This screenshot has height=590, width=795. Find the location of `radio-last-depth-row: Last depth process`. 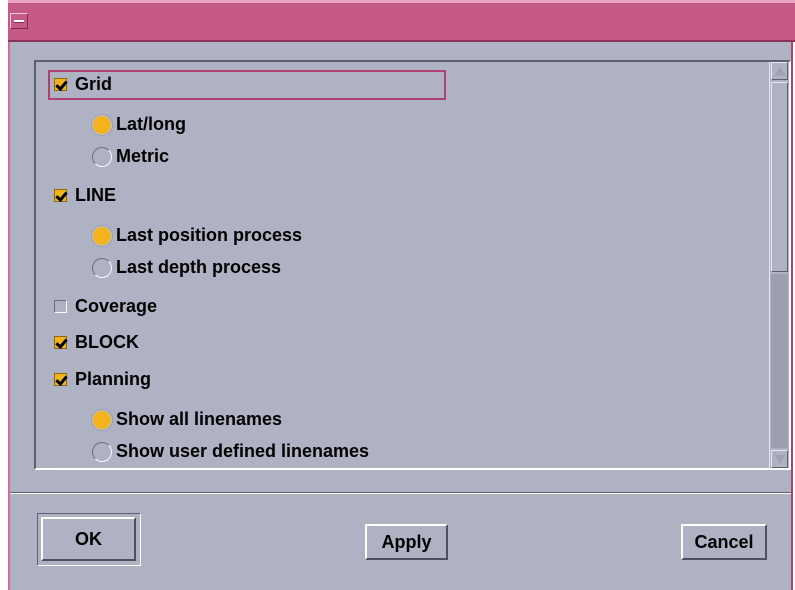

radio-last-depth-row: Last depth process is located at coordinates (186, 267).